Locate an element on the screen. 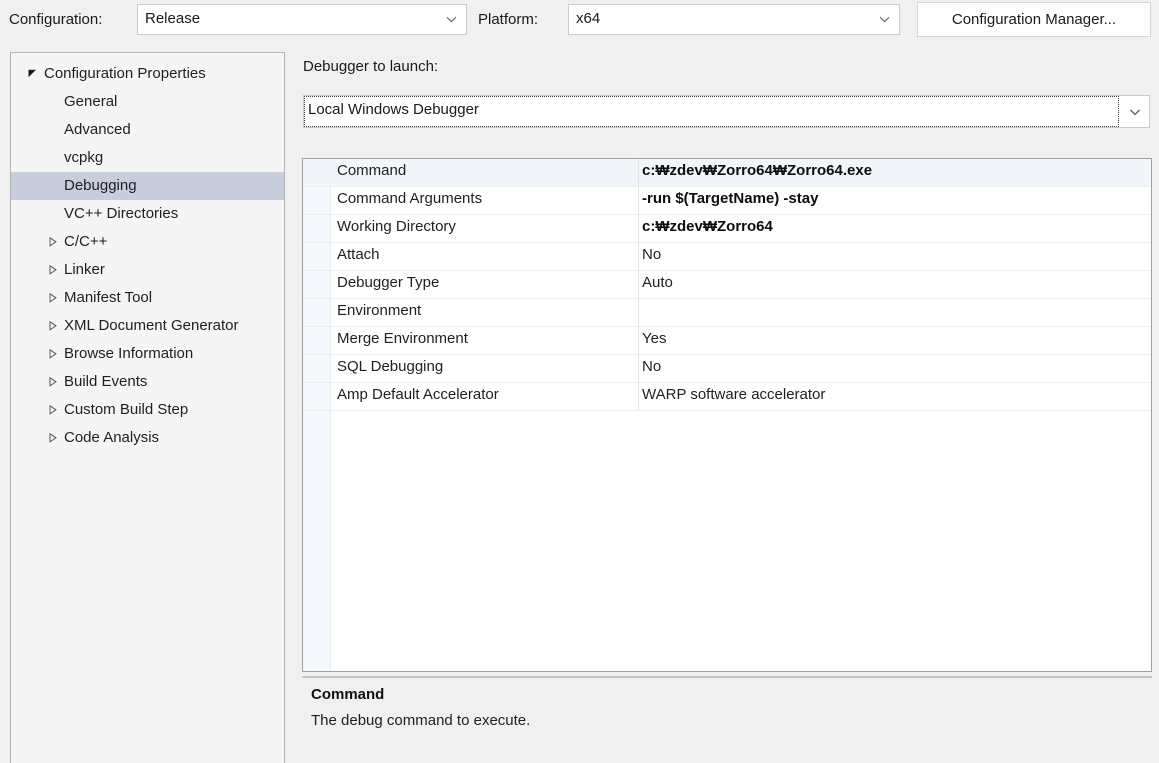 The width and height of the screenshot is (1159, 763). property-row: Working Directory c:₩zdev₩Zorro64 is located at coordinates (727, 229).